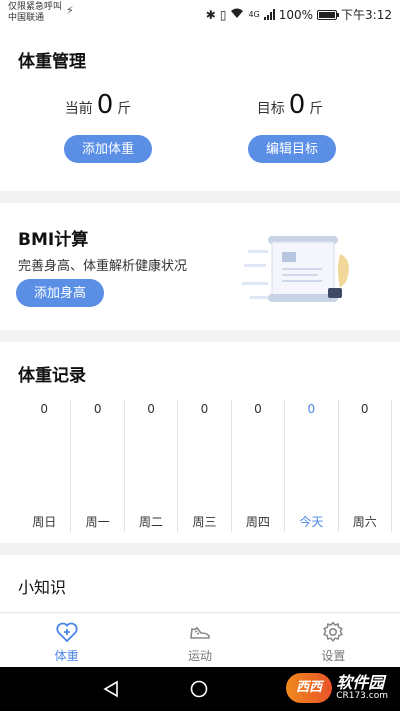  I want to click on day-column: 0 周日, so click(45, 466).